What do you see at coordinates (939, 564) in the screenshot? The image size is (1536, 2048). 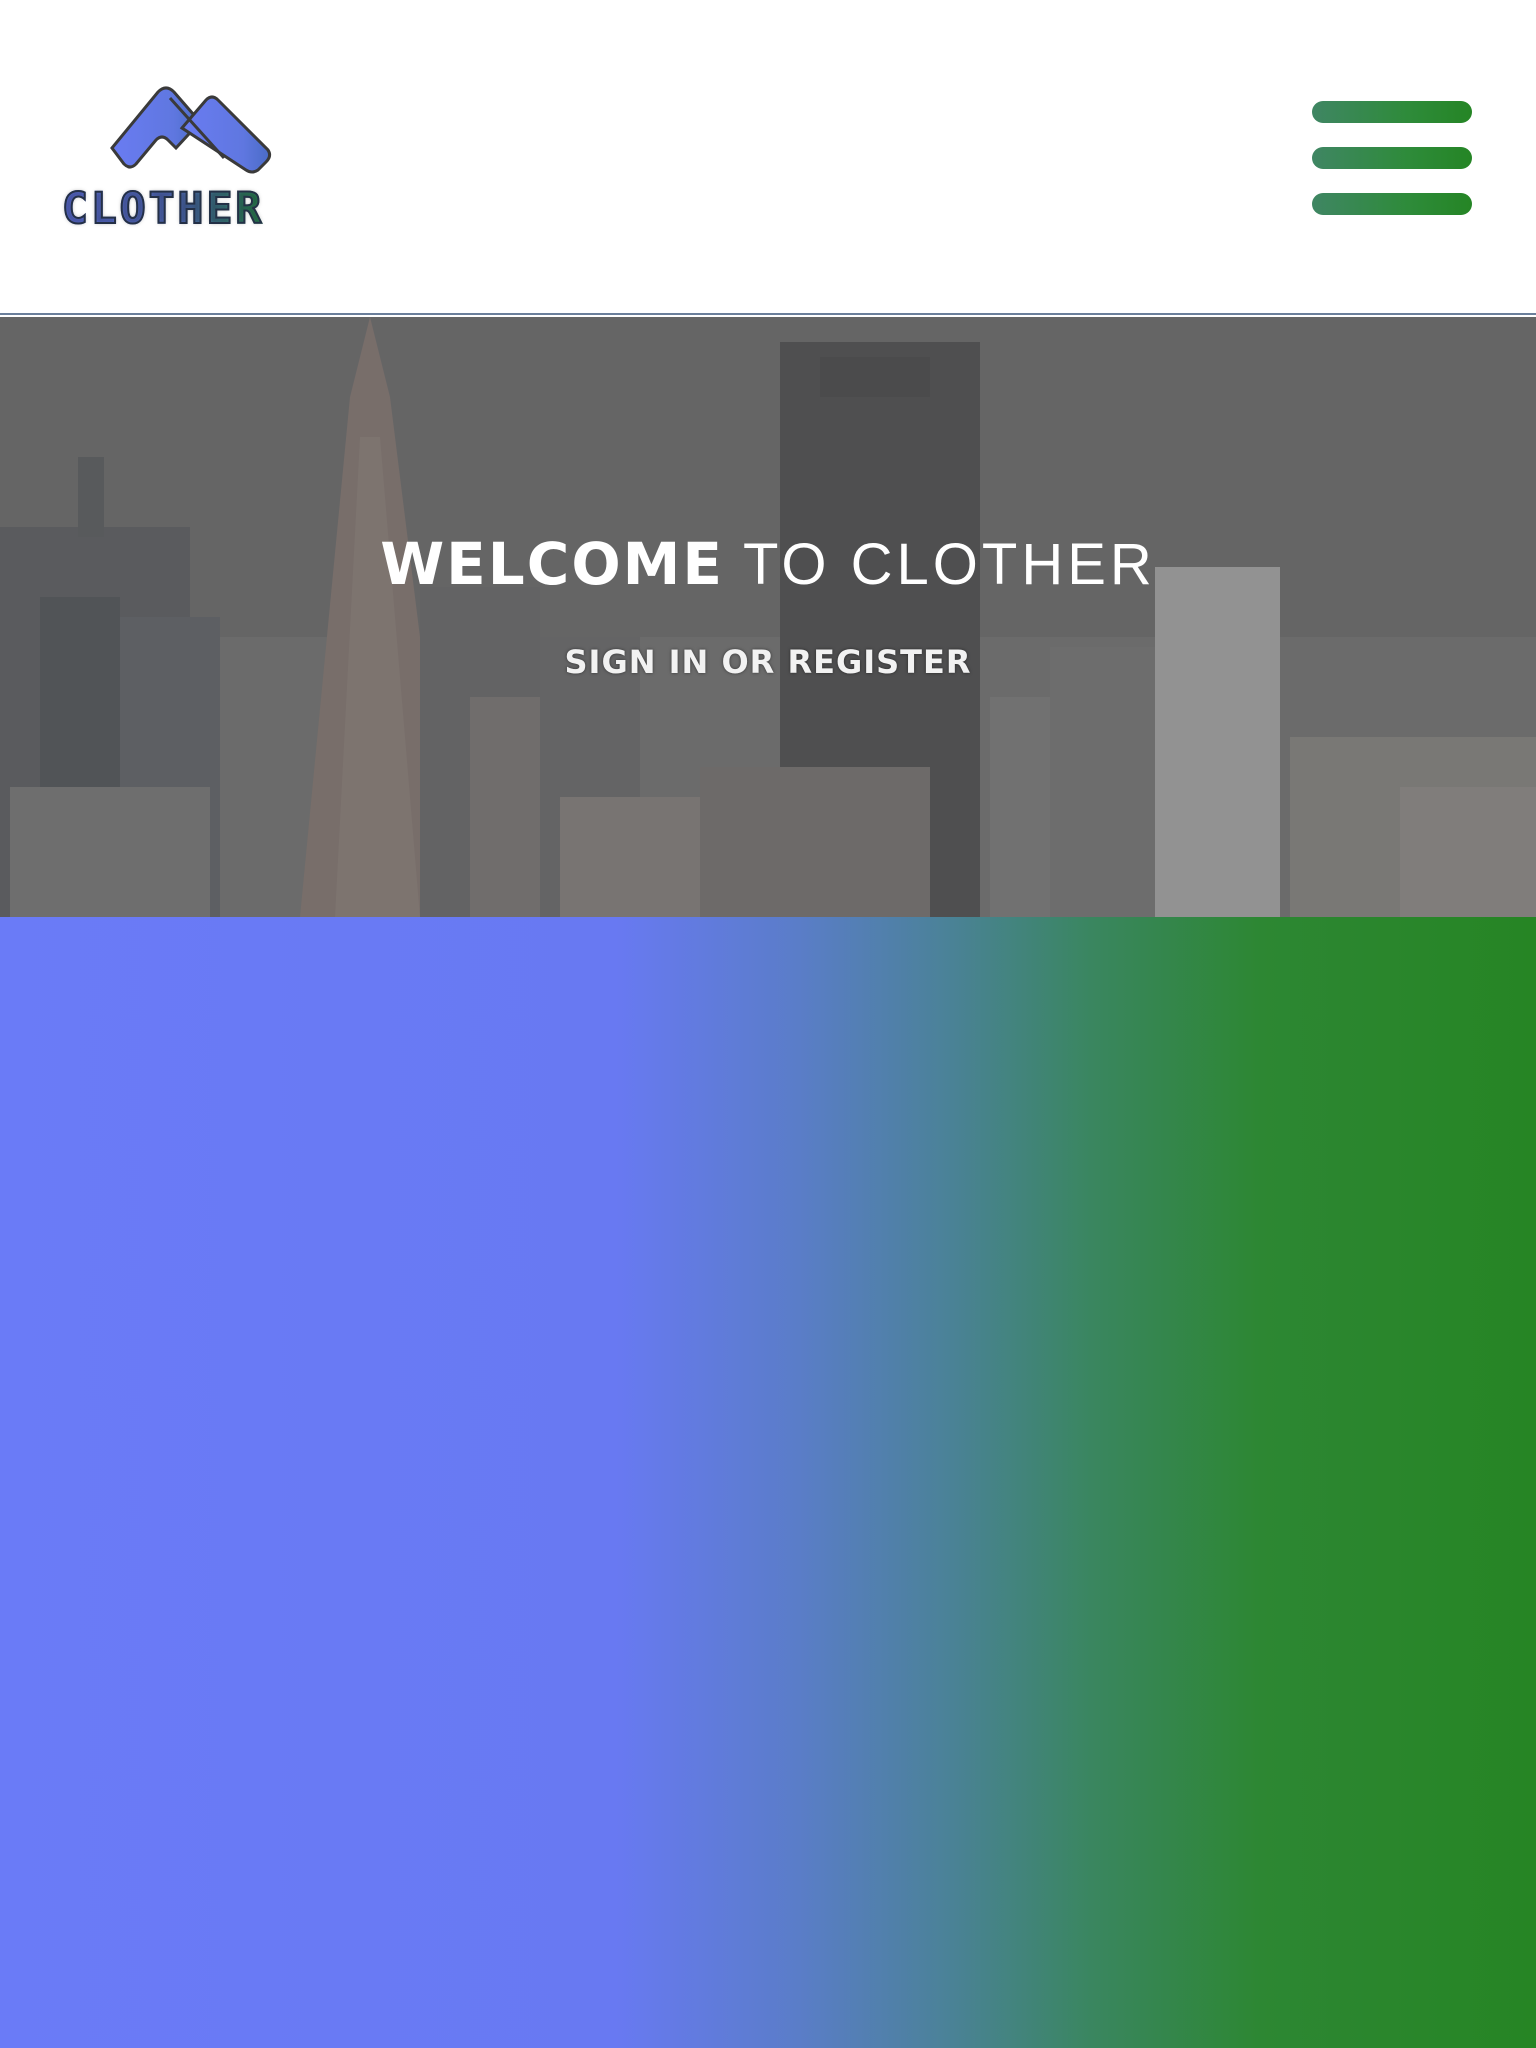 I see `hero-title-light: TO CLOTHER` at bounding box center [939, 564].